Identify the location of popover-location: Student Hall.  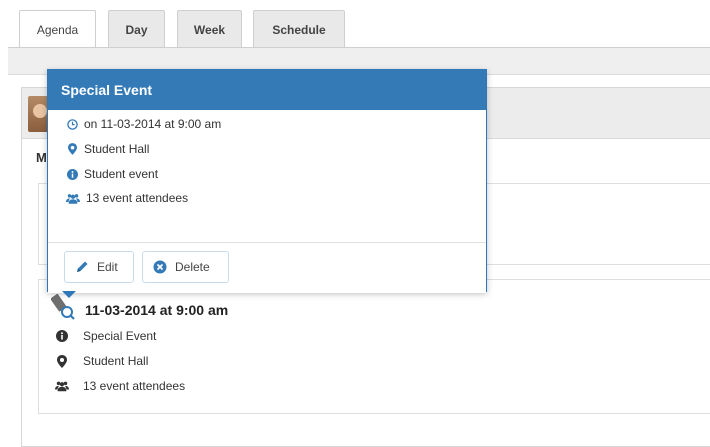
(117, 149).